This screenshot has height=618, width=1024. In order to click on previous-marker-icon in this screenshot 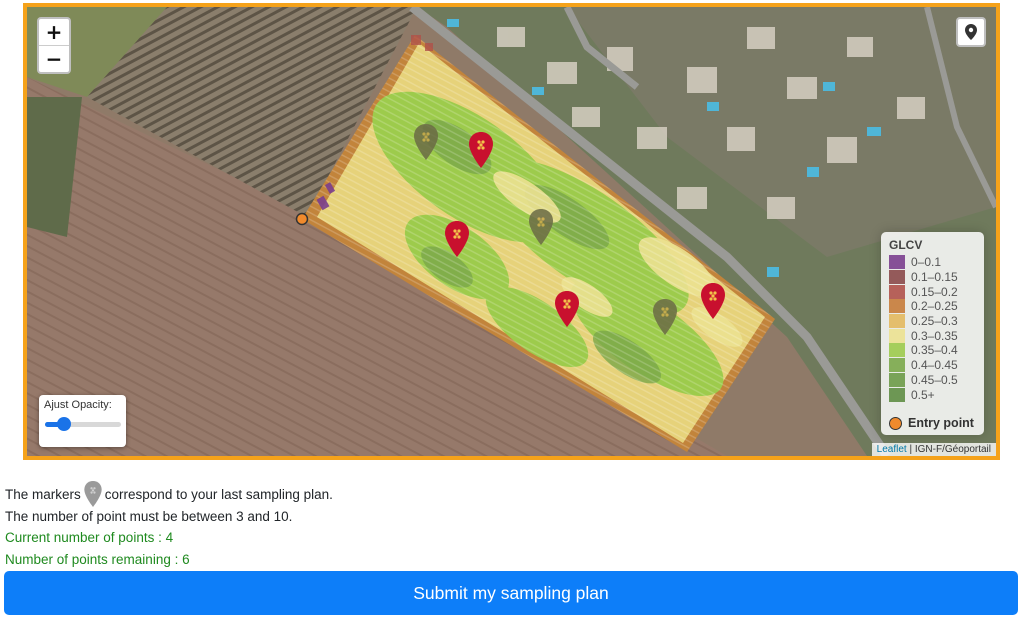, I will do `click(93, 494)`.